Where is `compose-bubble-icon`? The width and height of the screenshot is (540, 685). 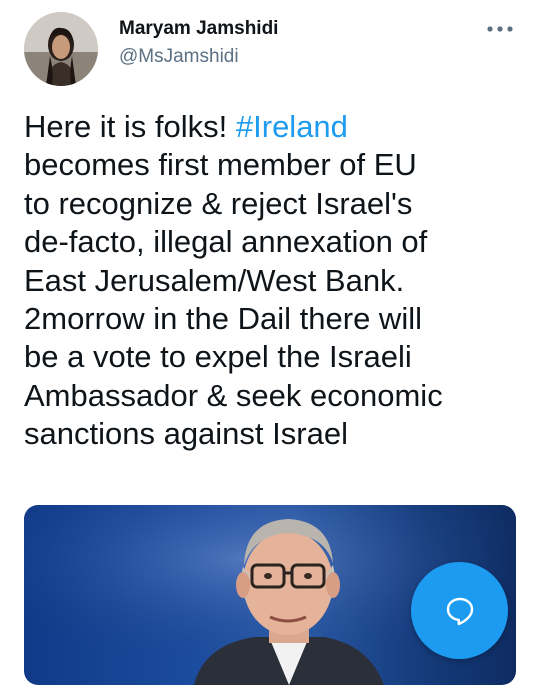 compose-bubble-icon is located at coordinates (459, 611).